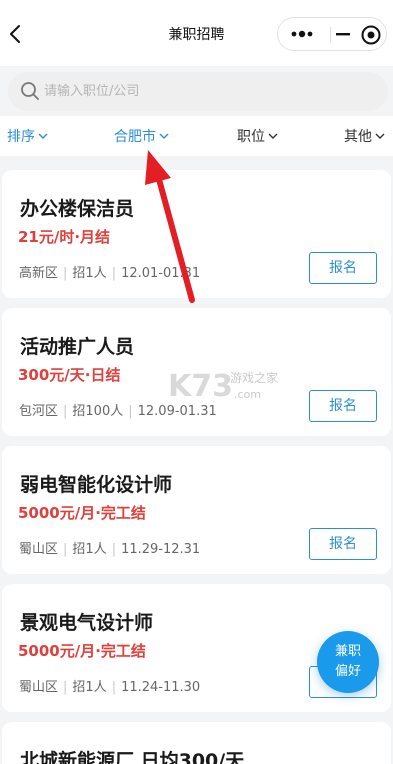 The width and height of the screenshot is (393, 764). I want to click on job-salary: 21元/时·月结, so click(64, 237).